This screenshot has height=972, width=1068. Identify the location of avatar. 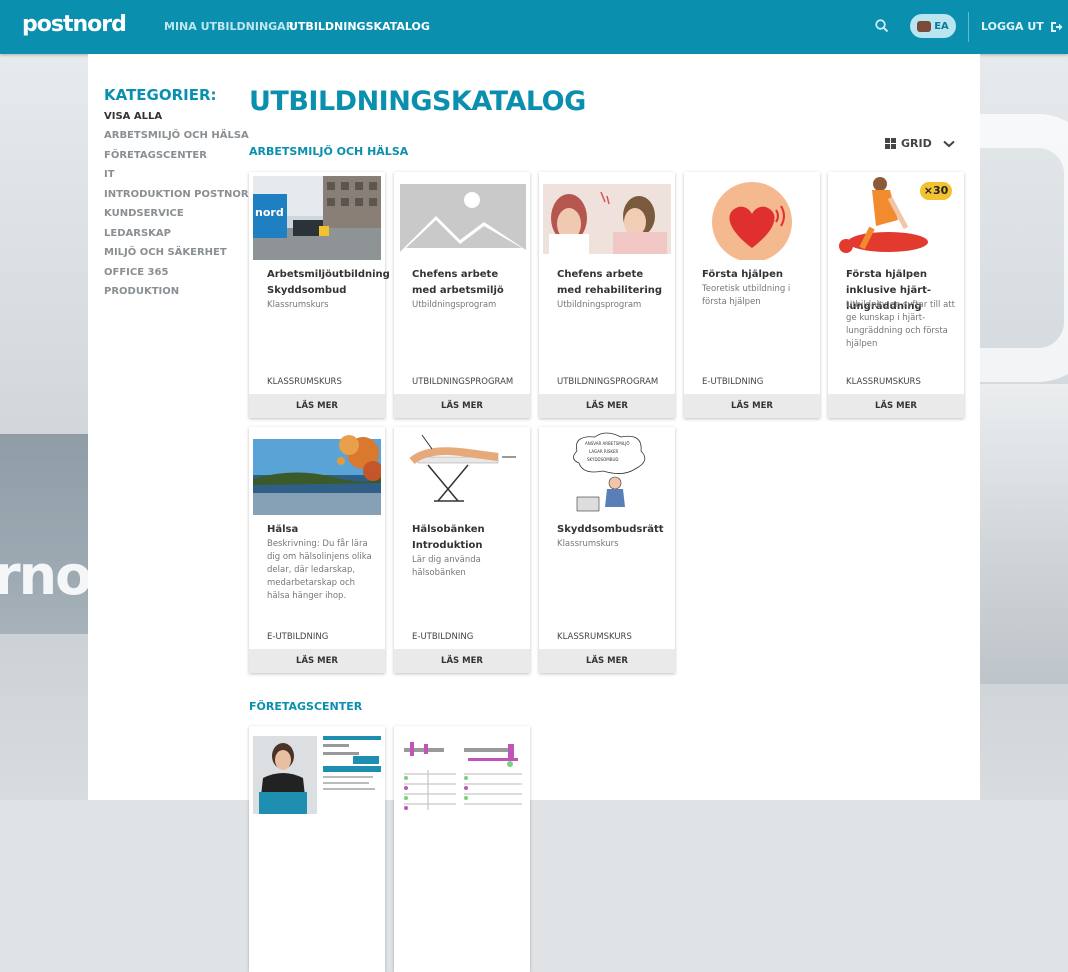
(924, 26).